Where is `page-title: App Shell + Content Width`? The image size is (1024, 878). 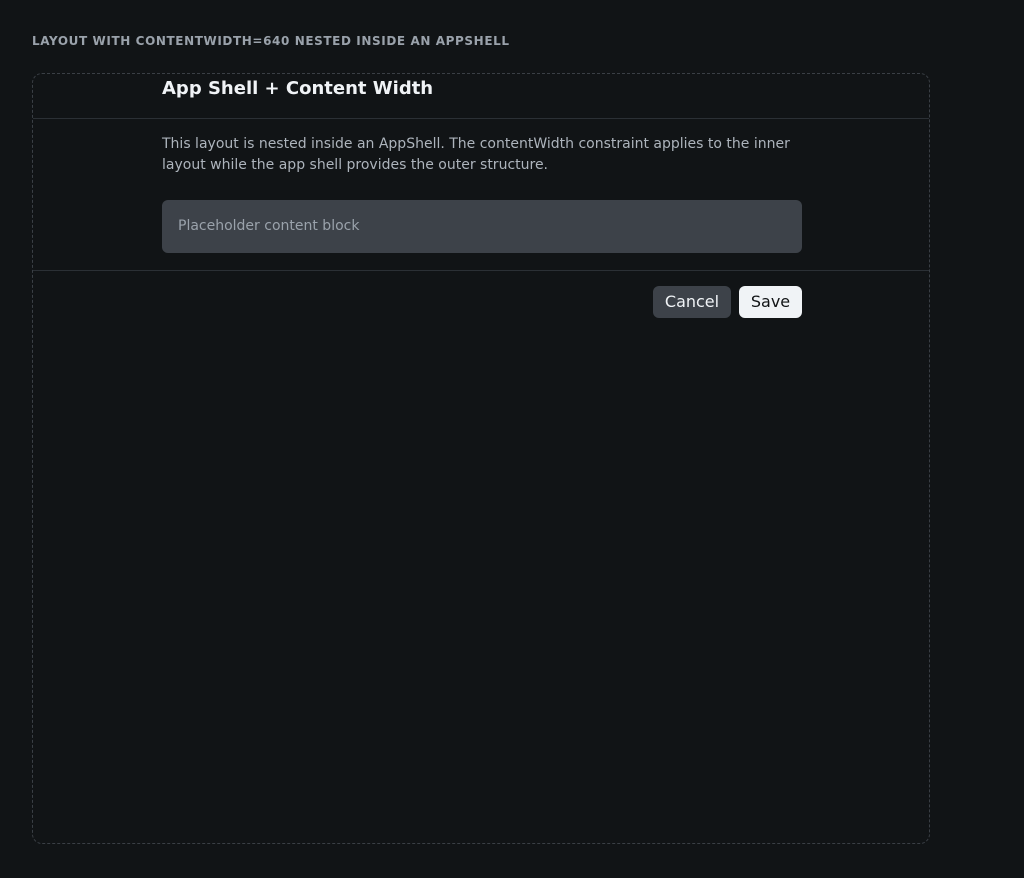
page-title: App Shell + Content Width is located at coordinates (298, 88).